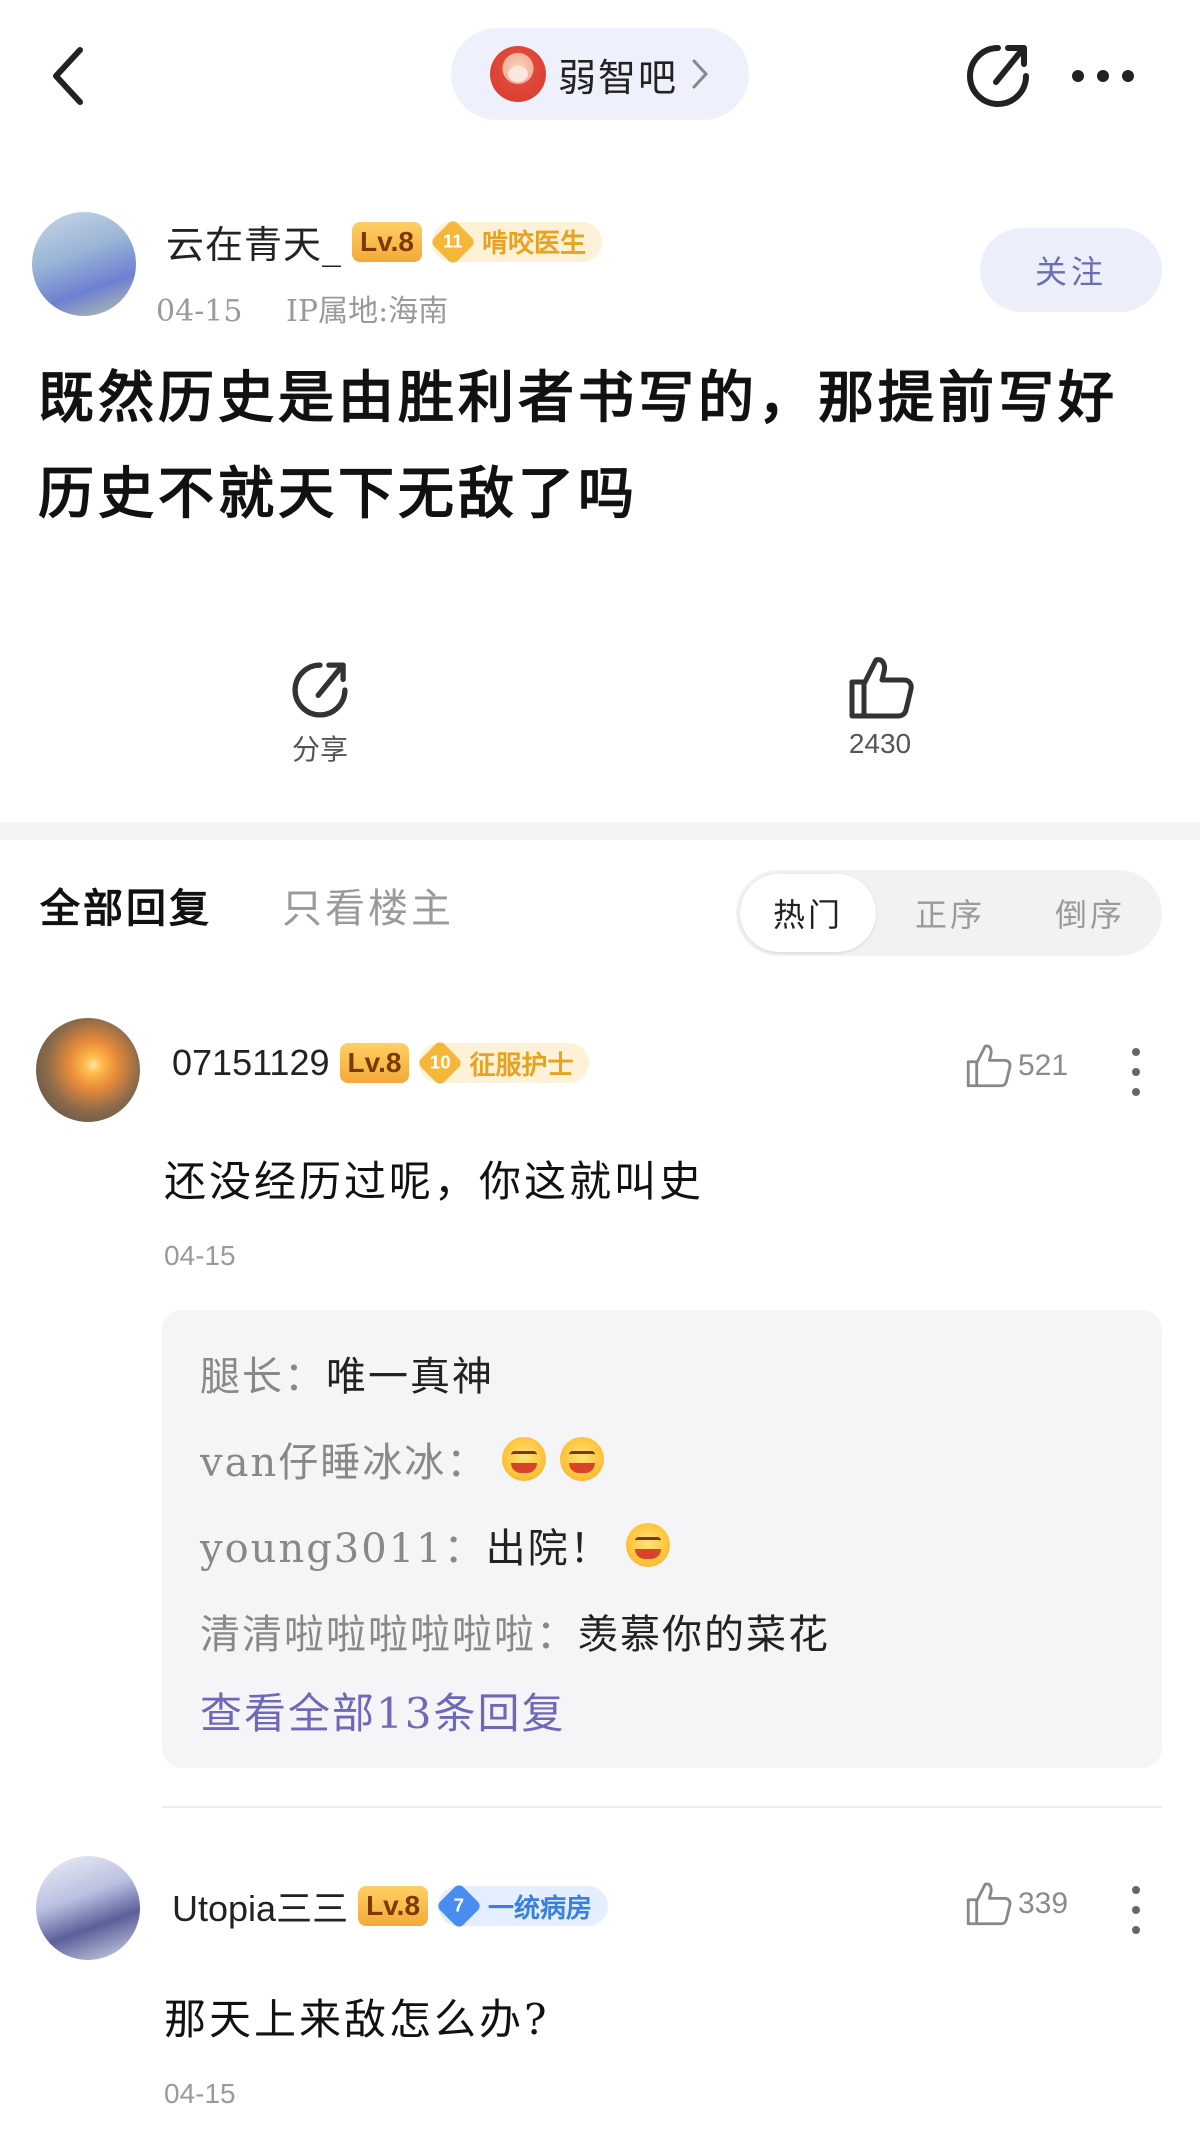  I want to click on comment-like-count: 339, so click(1043, 1903).